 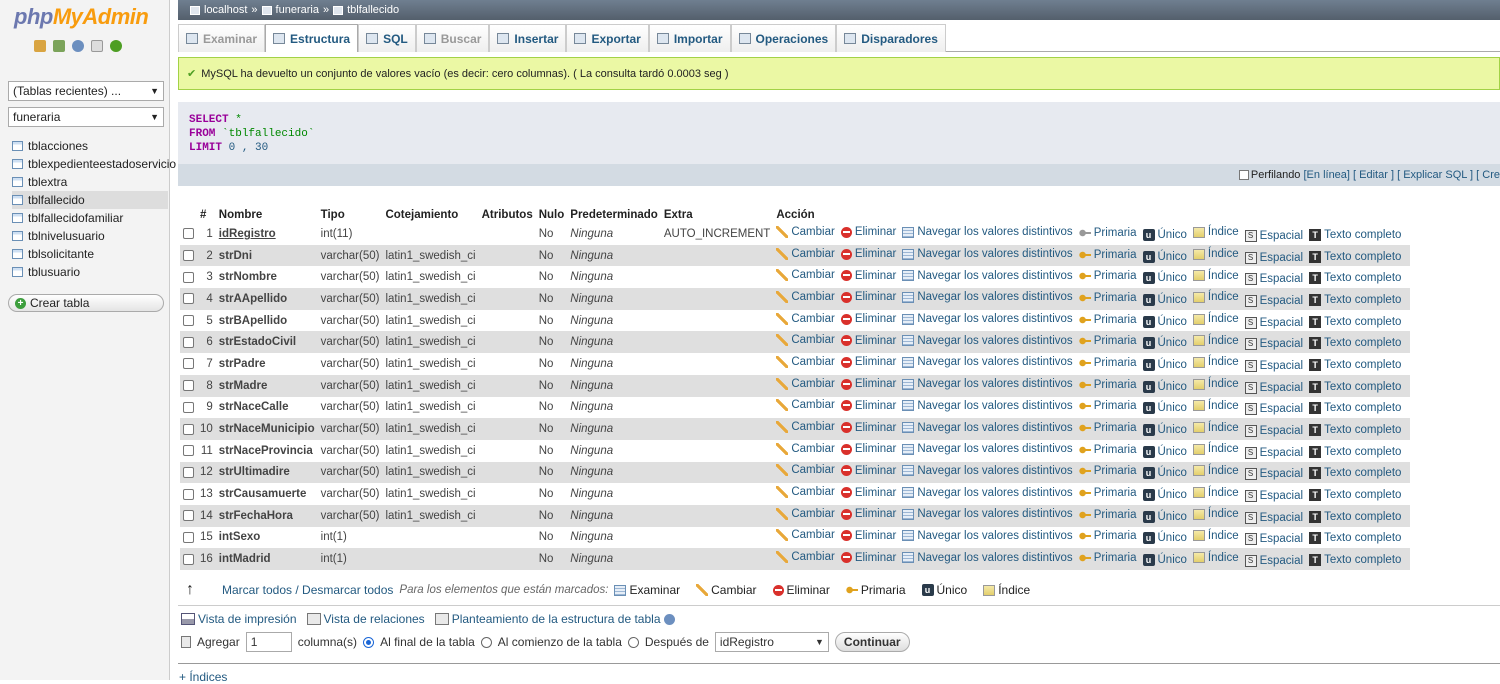 What do you see at coordinates (94, 254) in the screenshot?
I see `table-item: tblsolicitante` at bounding box center [94, 254].